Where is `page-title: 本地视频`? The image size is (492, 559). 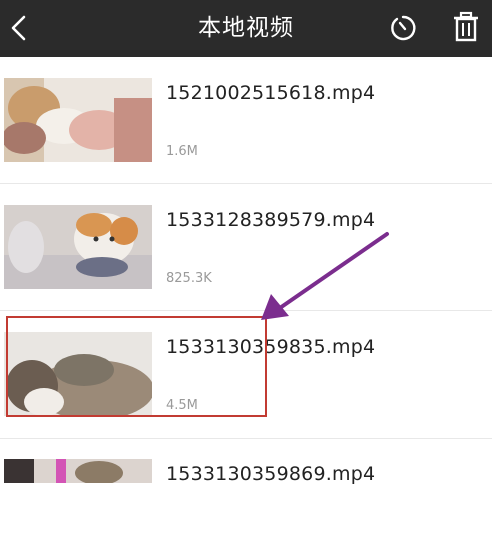 page-title: 本地视频 is located at coordinates (246, 28).